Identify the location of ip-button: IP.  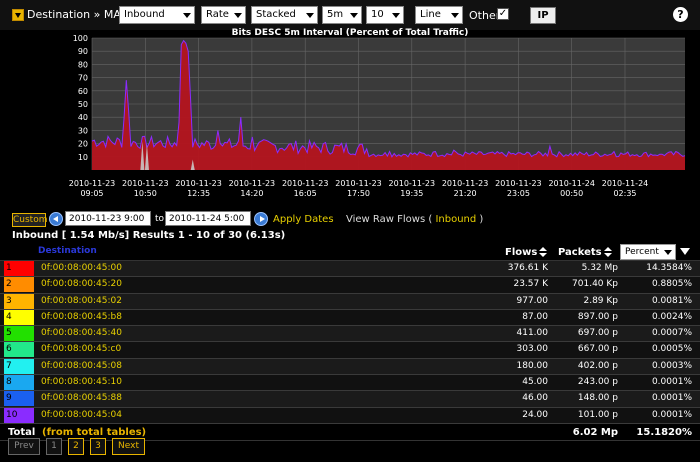
(543, 15).